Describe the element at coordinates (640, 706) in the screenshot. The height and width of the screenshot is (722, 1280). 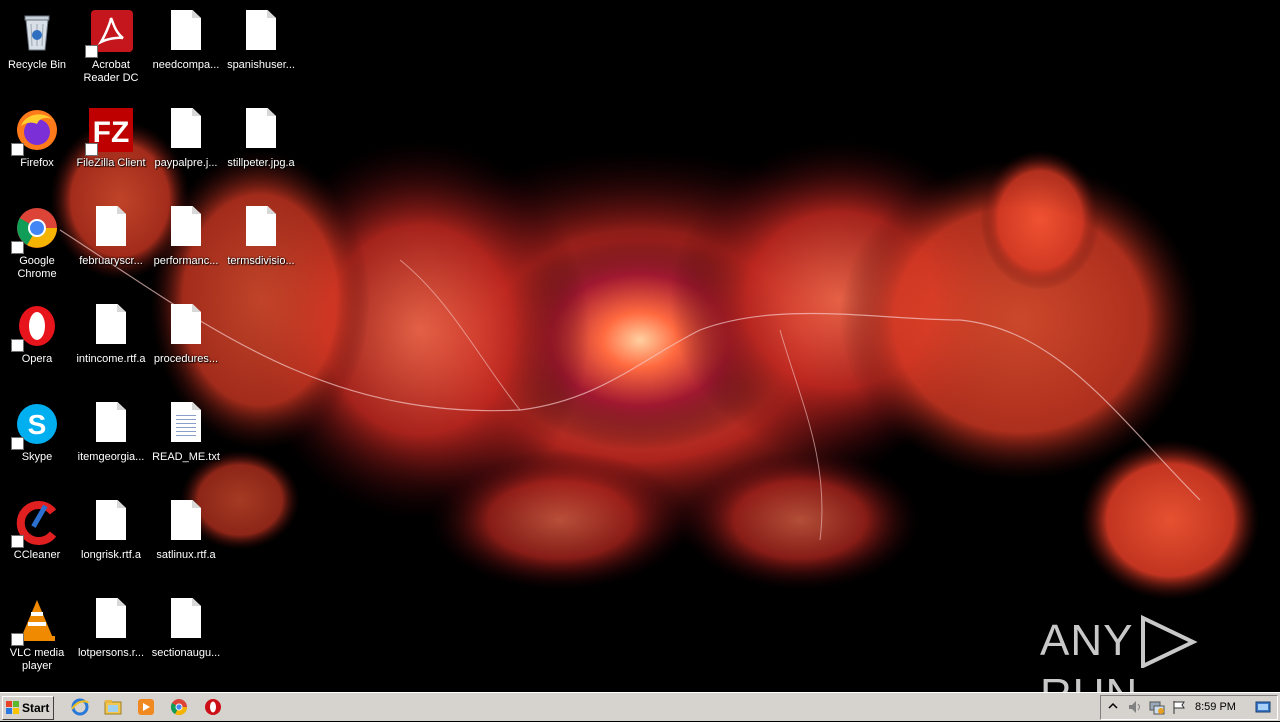
I see `taskbar: Start 8:59 PM` at that location.